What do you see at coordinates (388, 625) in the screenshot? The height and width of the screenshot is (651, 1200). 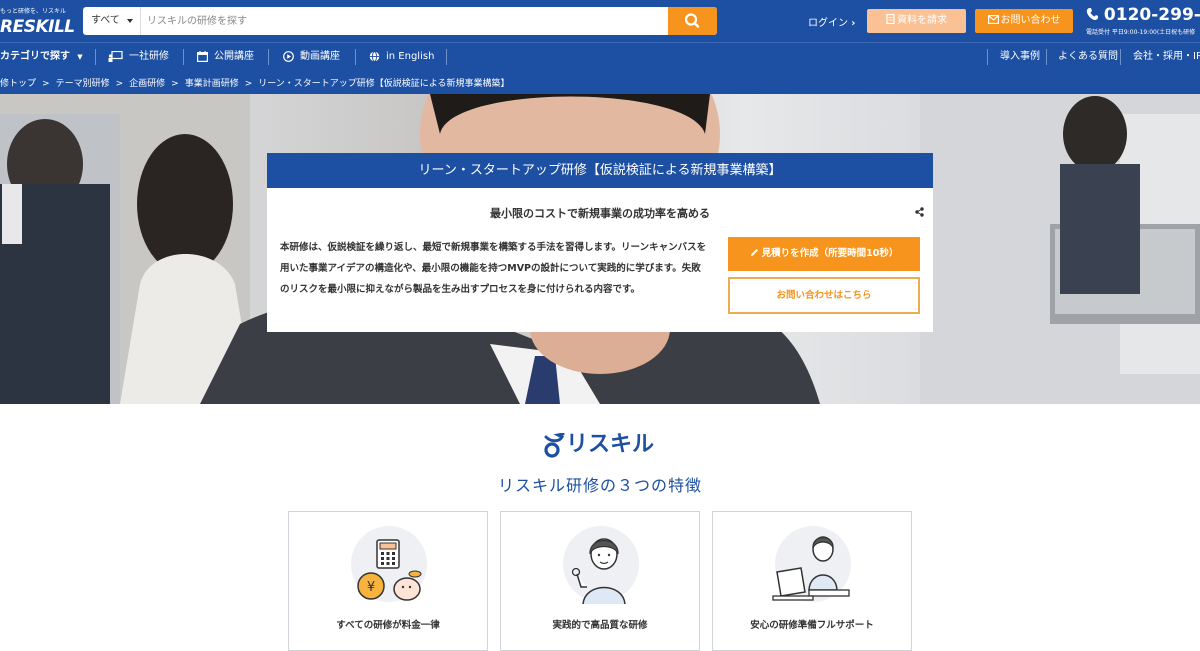 I see `feature-caption: すべての研修が料金一律` at bounding box center [388, 625].